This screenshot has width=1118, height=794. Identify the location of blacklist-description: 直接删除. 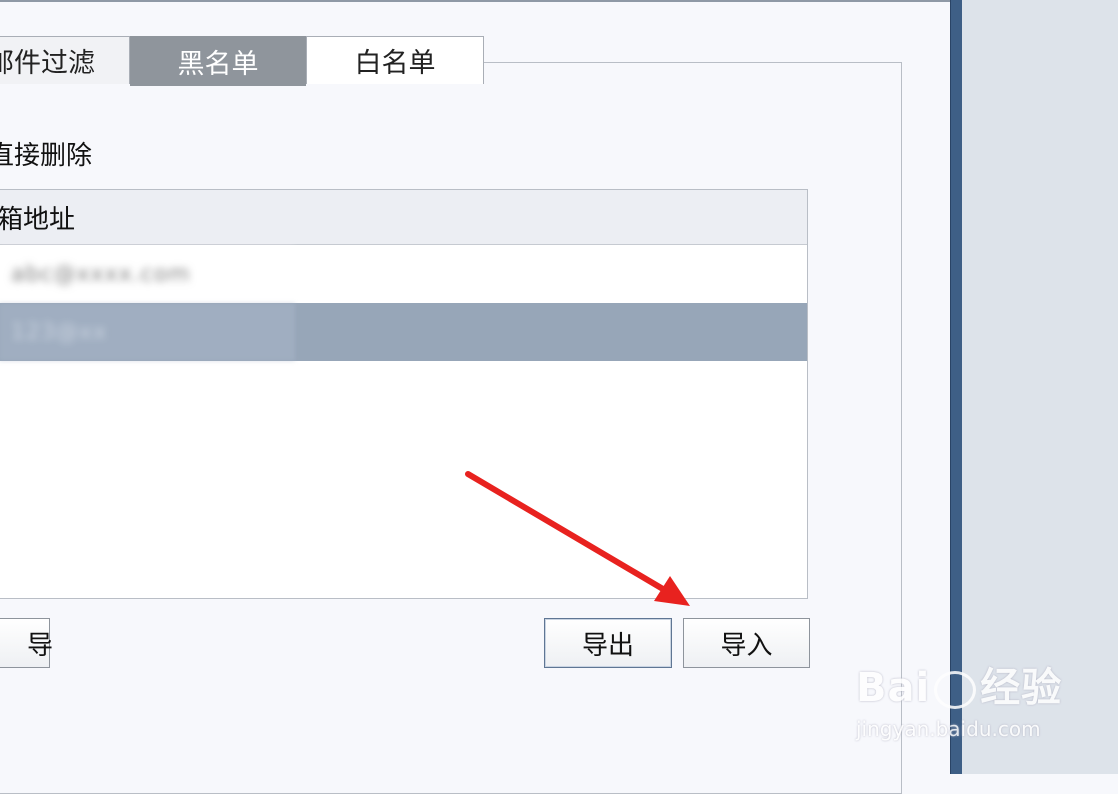
(46, 156).